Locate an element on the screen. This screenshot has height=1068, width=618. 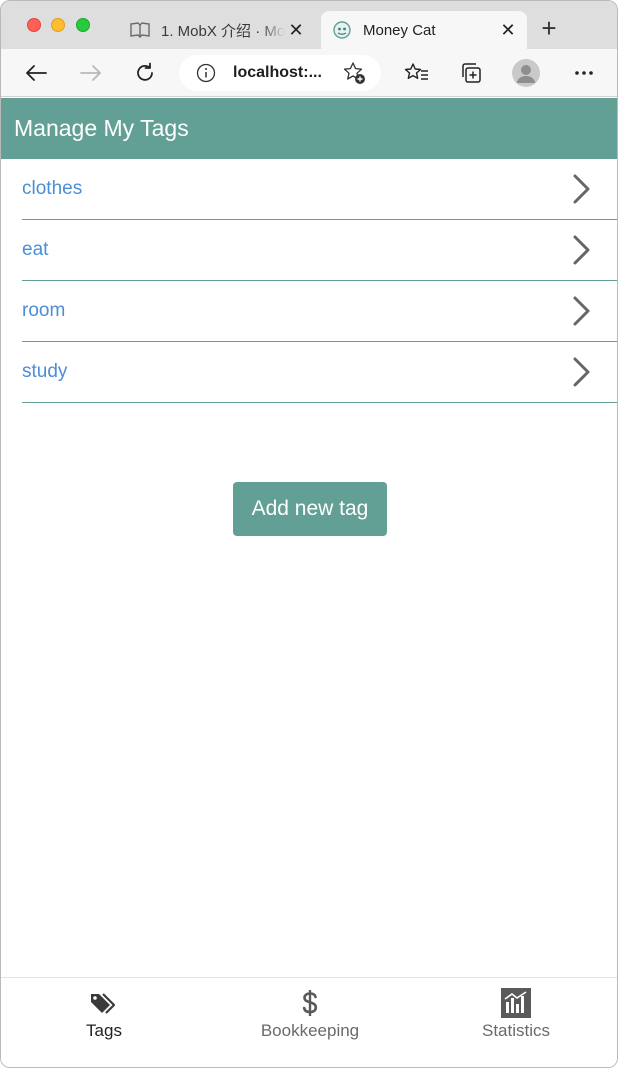
tab-bar: 1. MobX 介绍 · Mo ✕ Money Cat ✕ + is located at coordinates (309, 25).